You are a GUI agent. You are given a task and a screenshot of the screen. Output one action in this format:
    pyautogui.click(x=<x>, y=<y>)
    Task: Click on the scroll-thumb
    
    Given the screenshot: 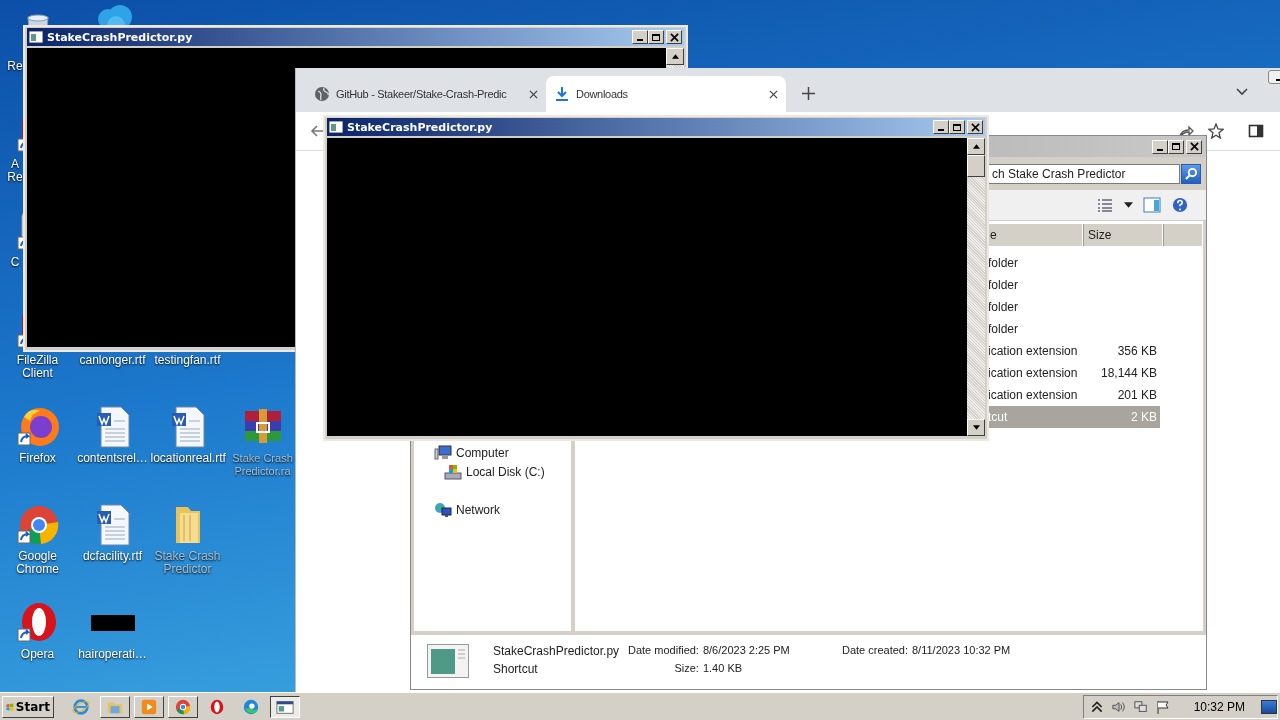 What is the action you would take?
    pyautogui.click(x=976, y=166)
    